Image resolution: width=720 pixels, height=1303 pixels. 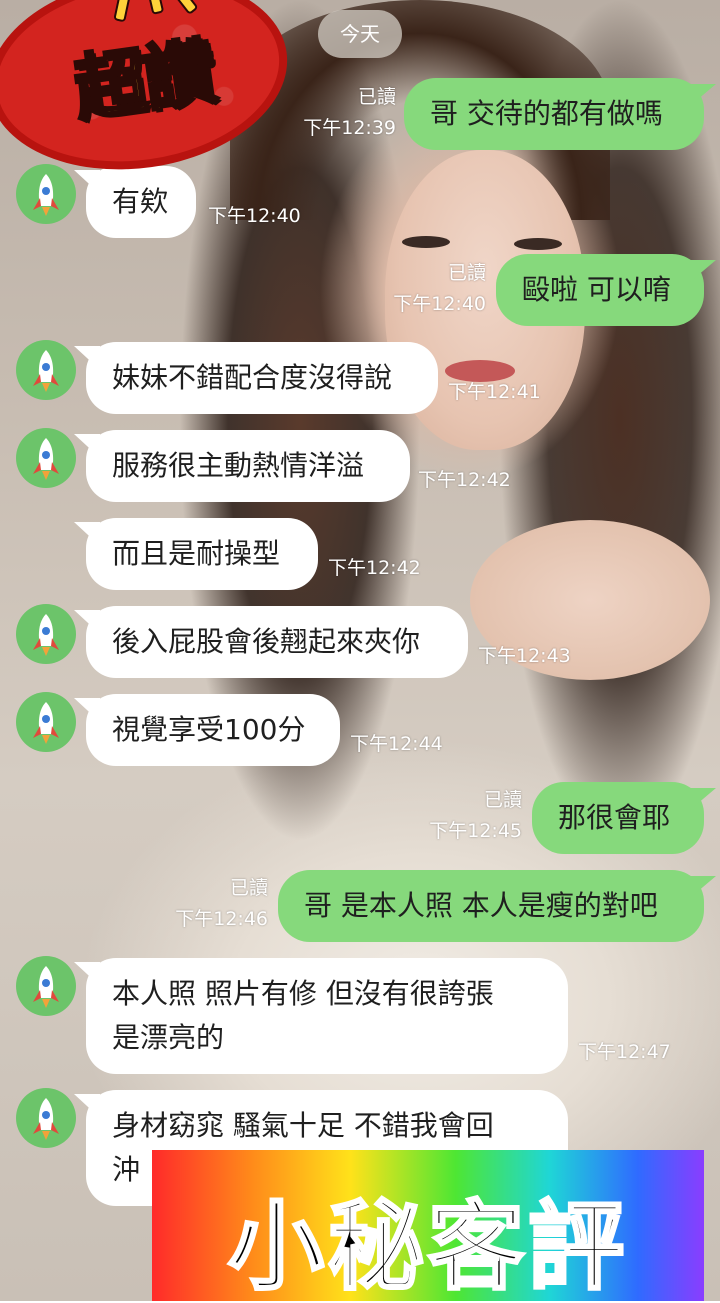 What do you see at coordinates (277, 642) in the screenshot?
I see `incoming-message: 後入屁股會後翹起來夾你` at bounding box center [277, 642].